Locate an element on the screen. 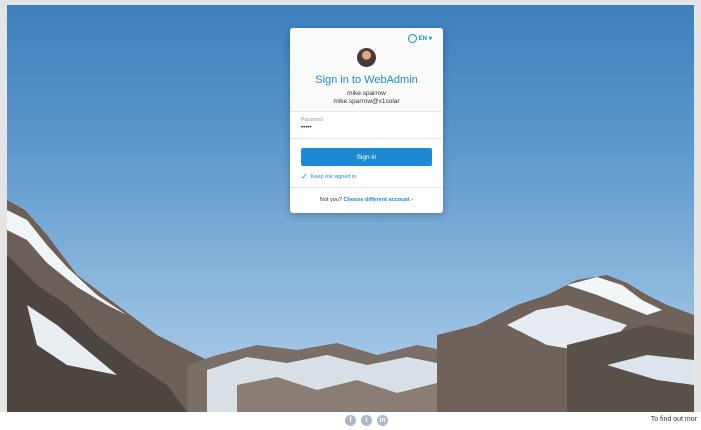 This screenshot has height=430, width=701. password-field: Password is located at coordinates (366, 125).